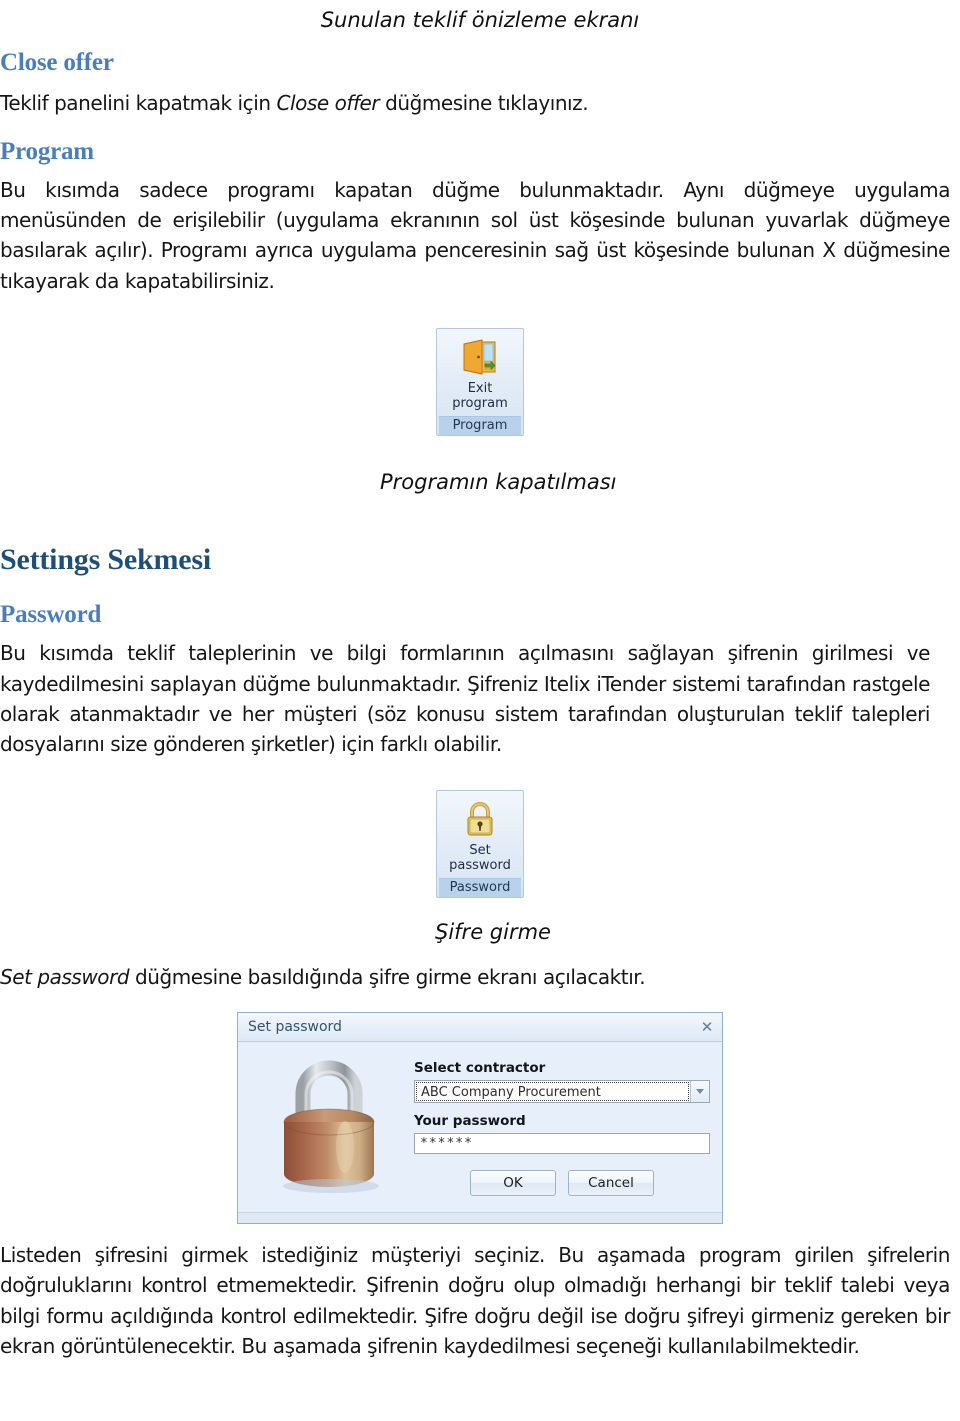 The width and height of the screenshot is (960, 1421). What do you see at coordinates (562, 1144) in the screenshot?
I see `your-password-input: ******` at bounding box center [562, 1144].